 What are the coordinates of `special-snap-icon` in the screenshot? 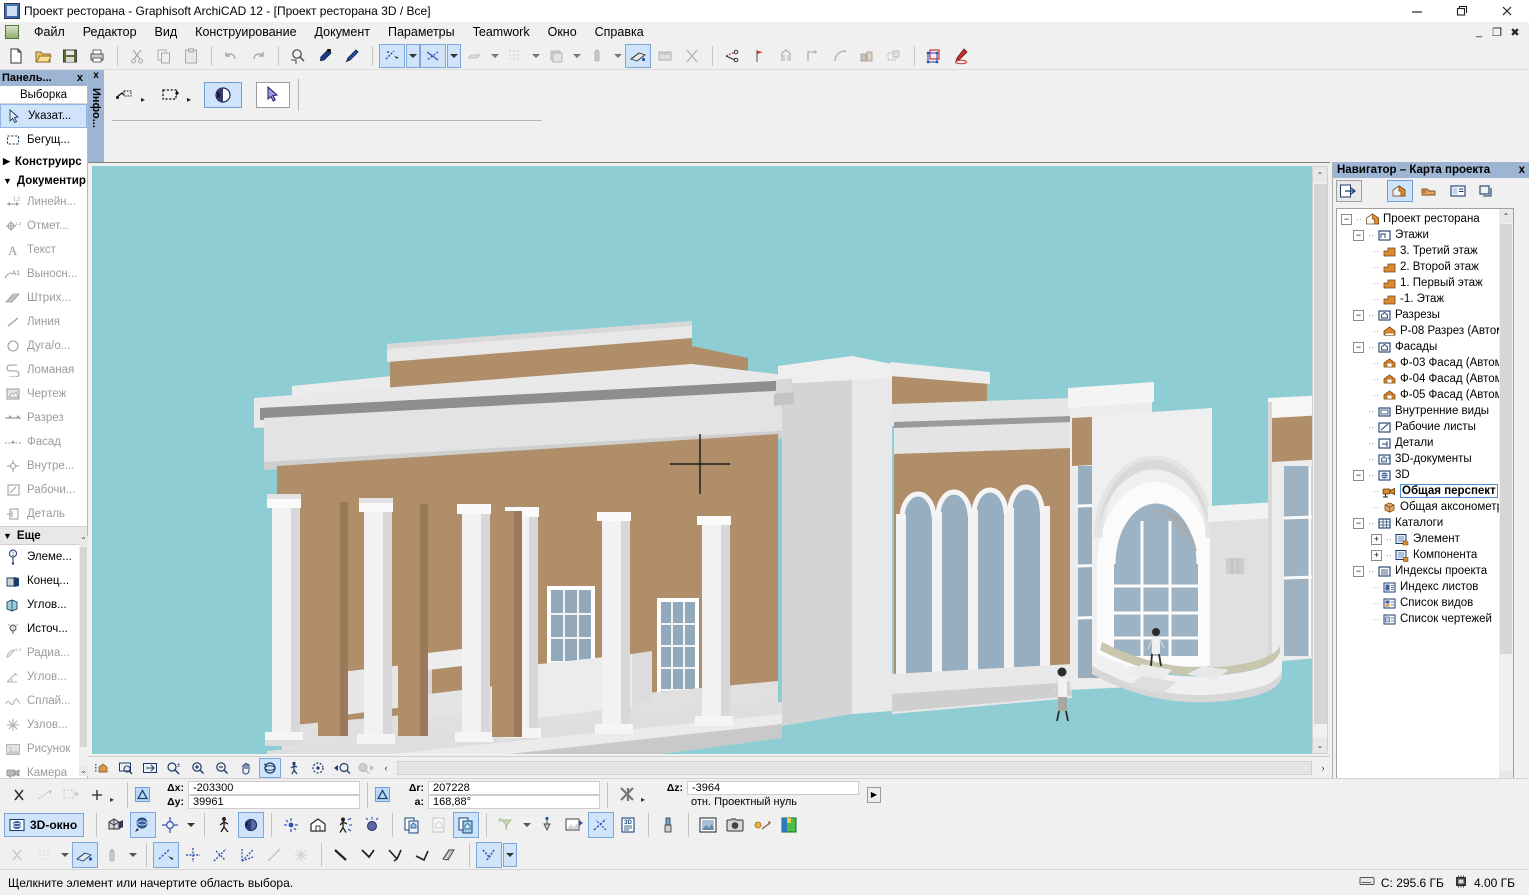 It's located at (301, 855).